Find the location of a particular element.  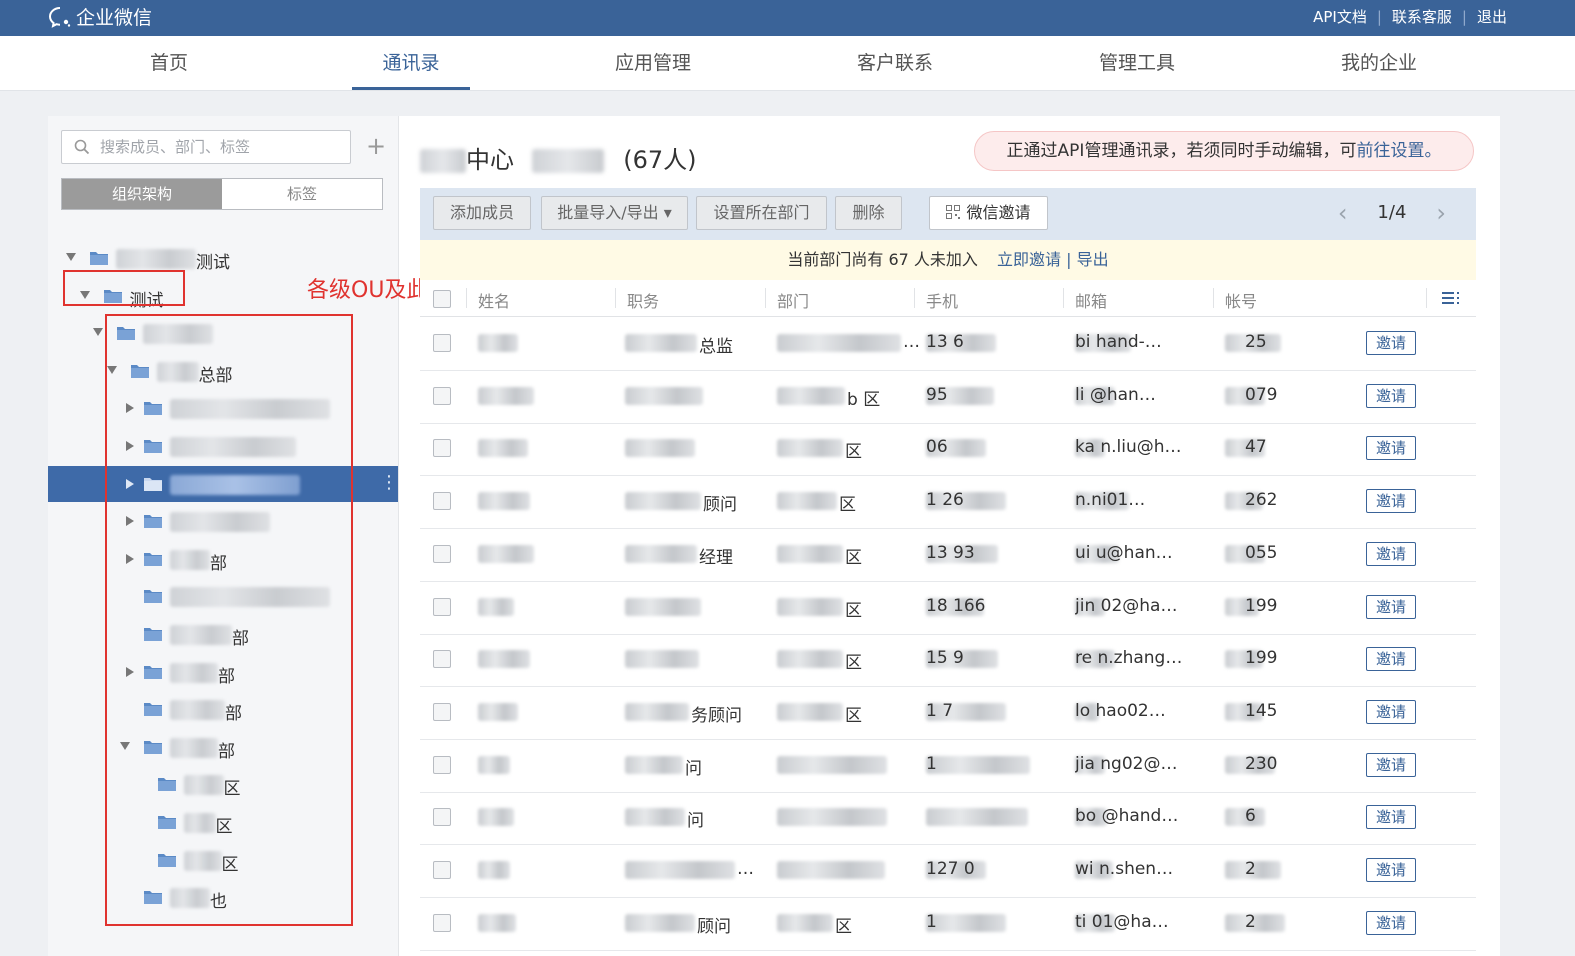

nav-customer-contact: 客户联系 is located at coordinates (895, 63).